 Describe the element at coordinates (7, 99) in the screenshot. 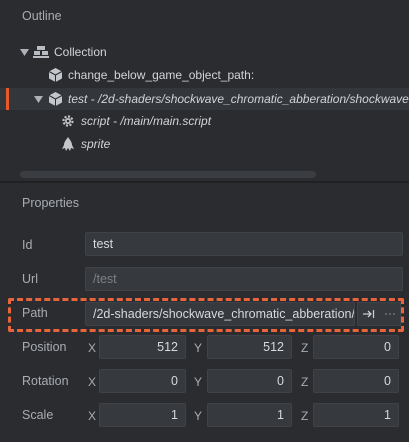

I see `selection-marker` at that location.